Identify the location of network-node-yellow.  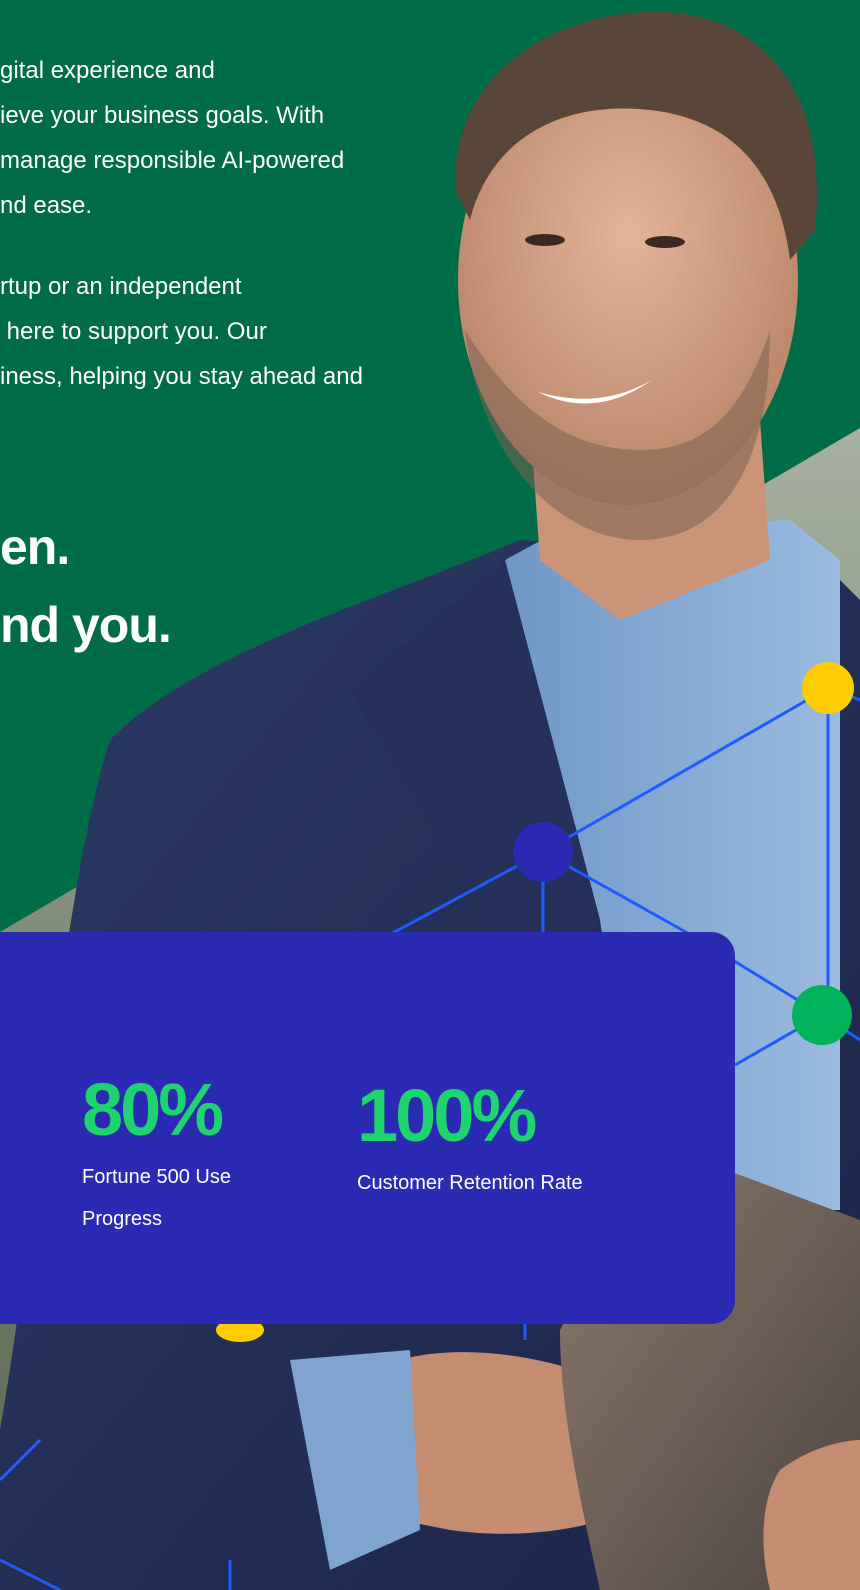
(828, 688).